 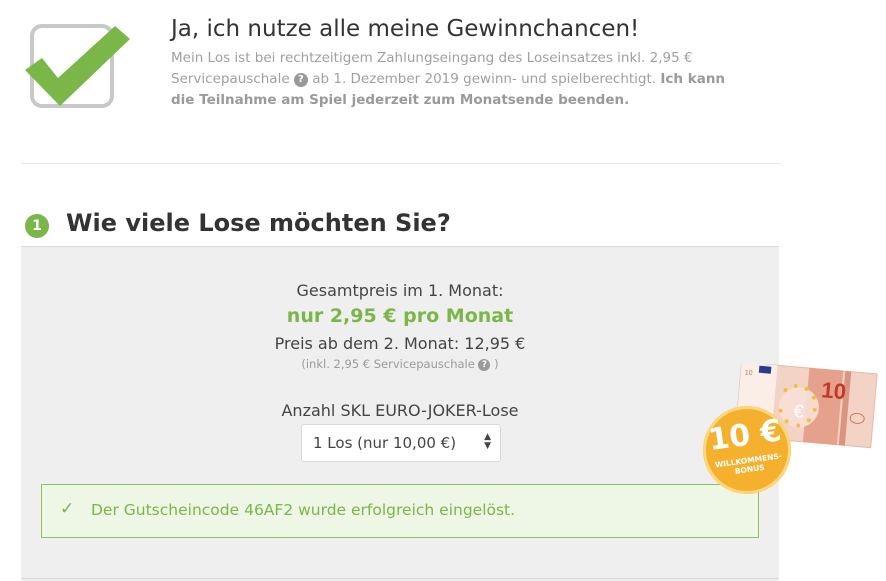 I want to click on regular-price: Preis ab dem 2. Monat: 12,95 €, so click(x=400, y=343).